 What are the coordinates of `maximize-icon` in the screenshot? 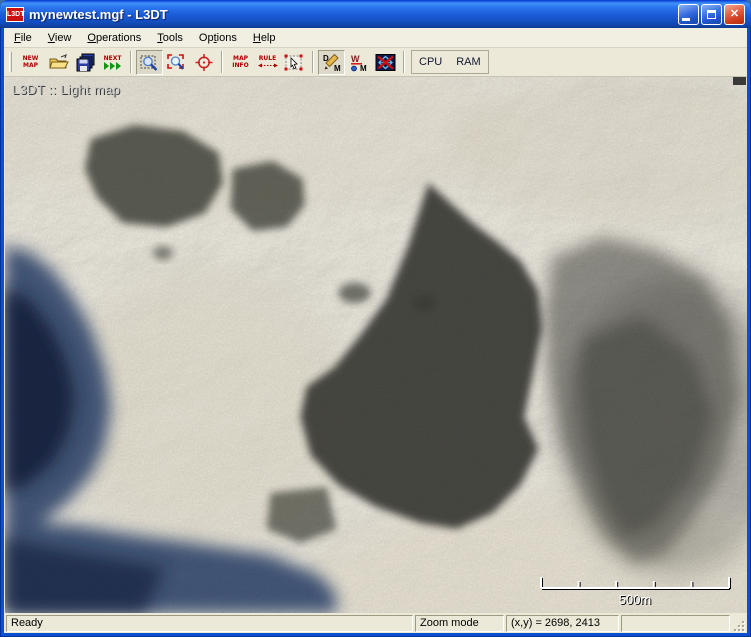 It's located at (711, 14).